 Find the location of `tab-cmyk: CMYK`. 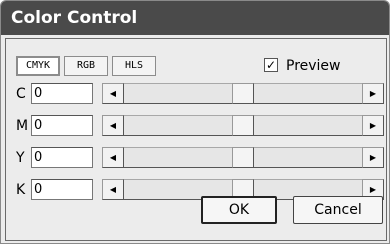

tab-cmyk: CMYK is located at coordinates (38, 66).